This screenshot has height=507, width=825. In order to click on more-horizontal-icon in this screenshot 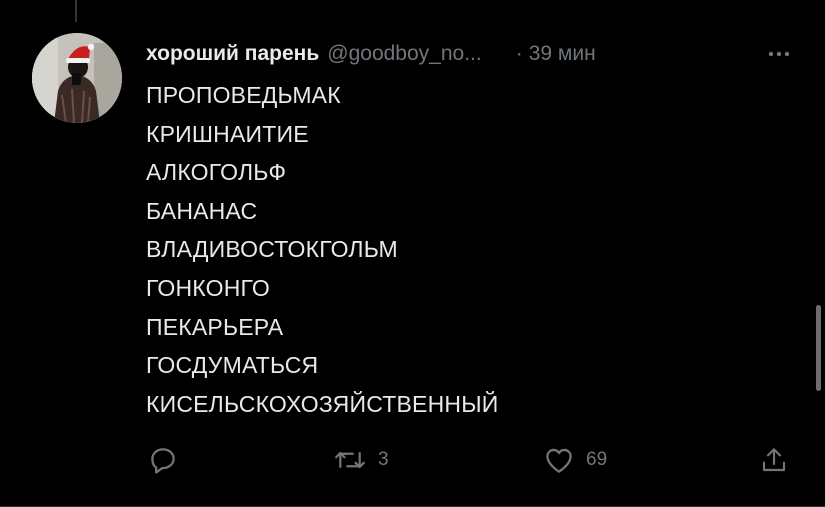, I will do `click(779, 54)`.